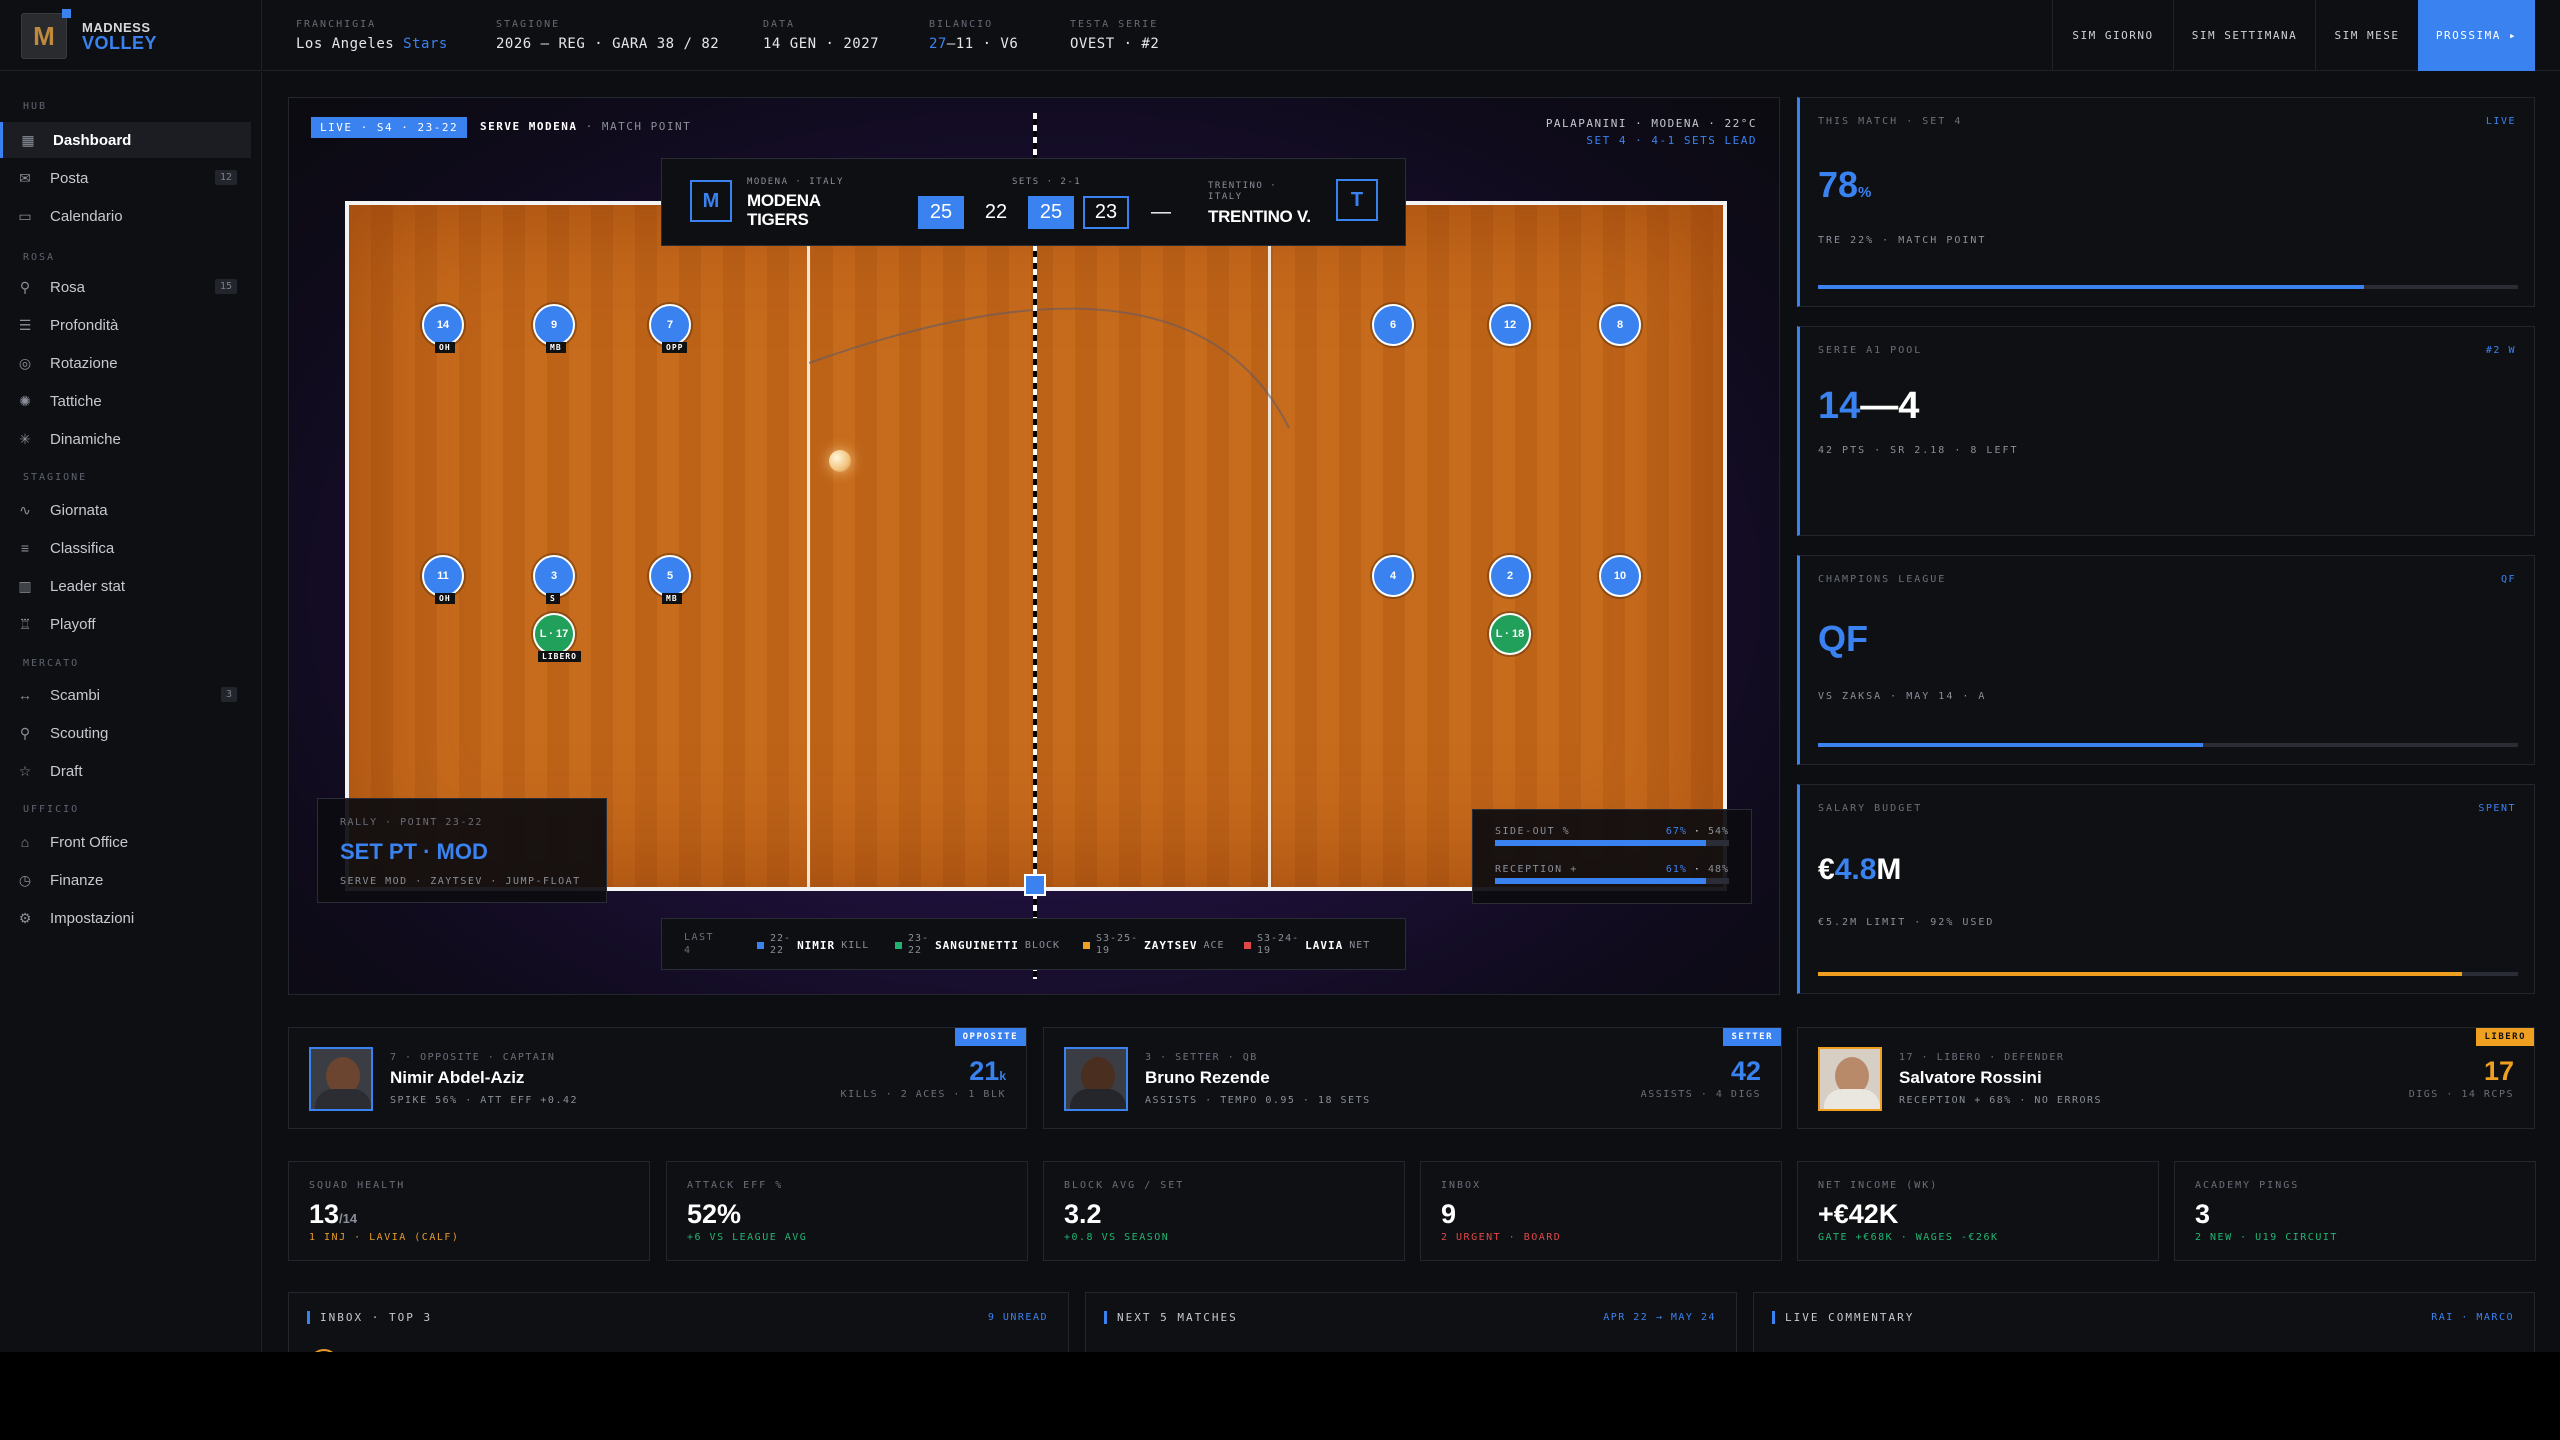 The width and height of the screenshot is (2560, 1440). Describe the element at coordinates (1115, 44) in the screenshot. I see `series-lead-value: OVEST · #2` at that location.